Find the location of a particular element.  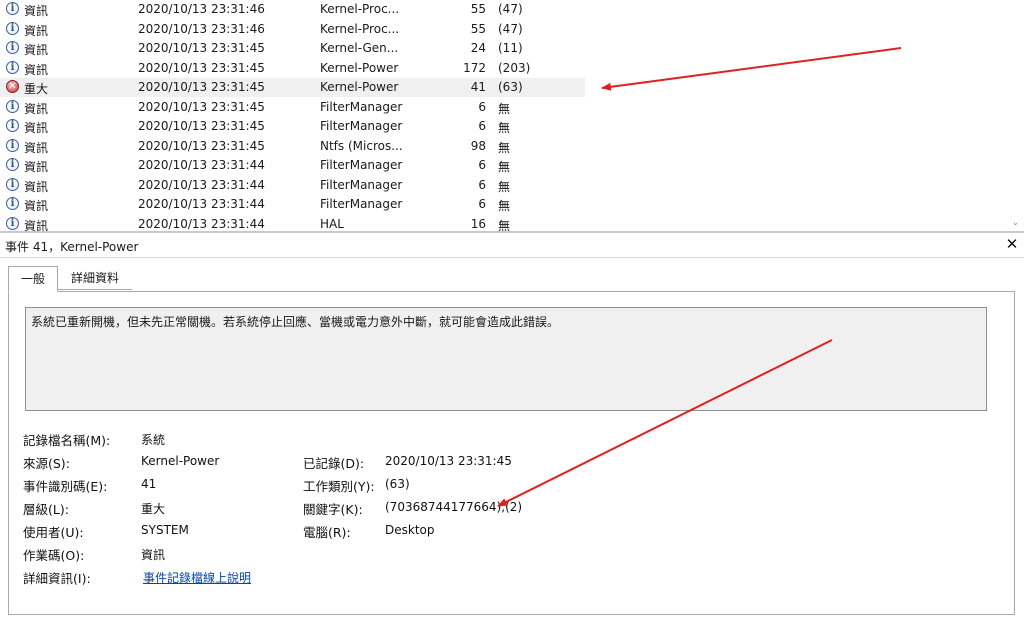

tab-details: 詳細資料 is located at coordinates (95, 278).